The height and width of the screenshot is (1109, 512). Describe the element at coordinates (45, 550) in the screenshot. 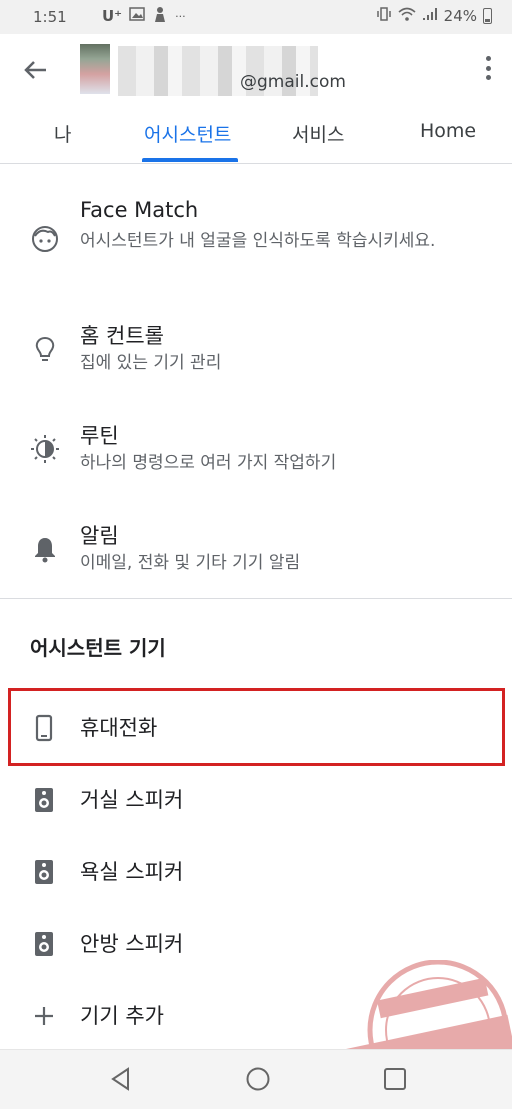

I see `bell-icon` at that location.